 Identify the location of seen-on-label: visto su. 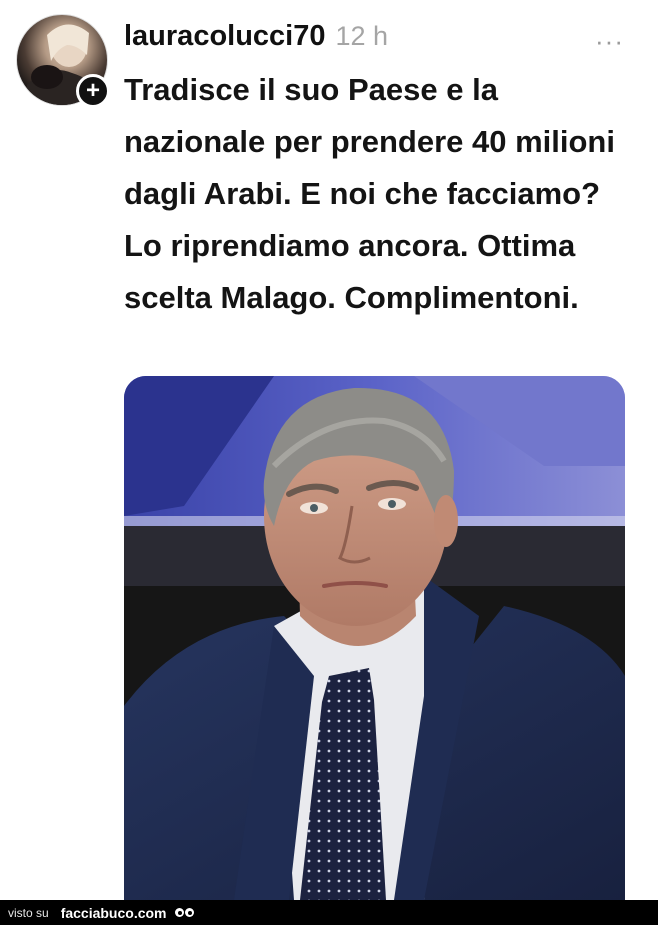
(28, 912).